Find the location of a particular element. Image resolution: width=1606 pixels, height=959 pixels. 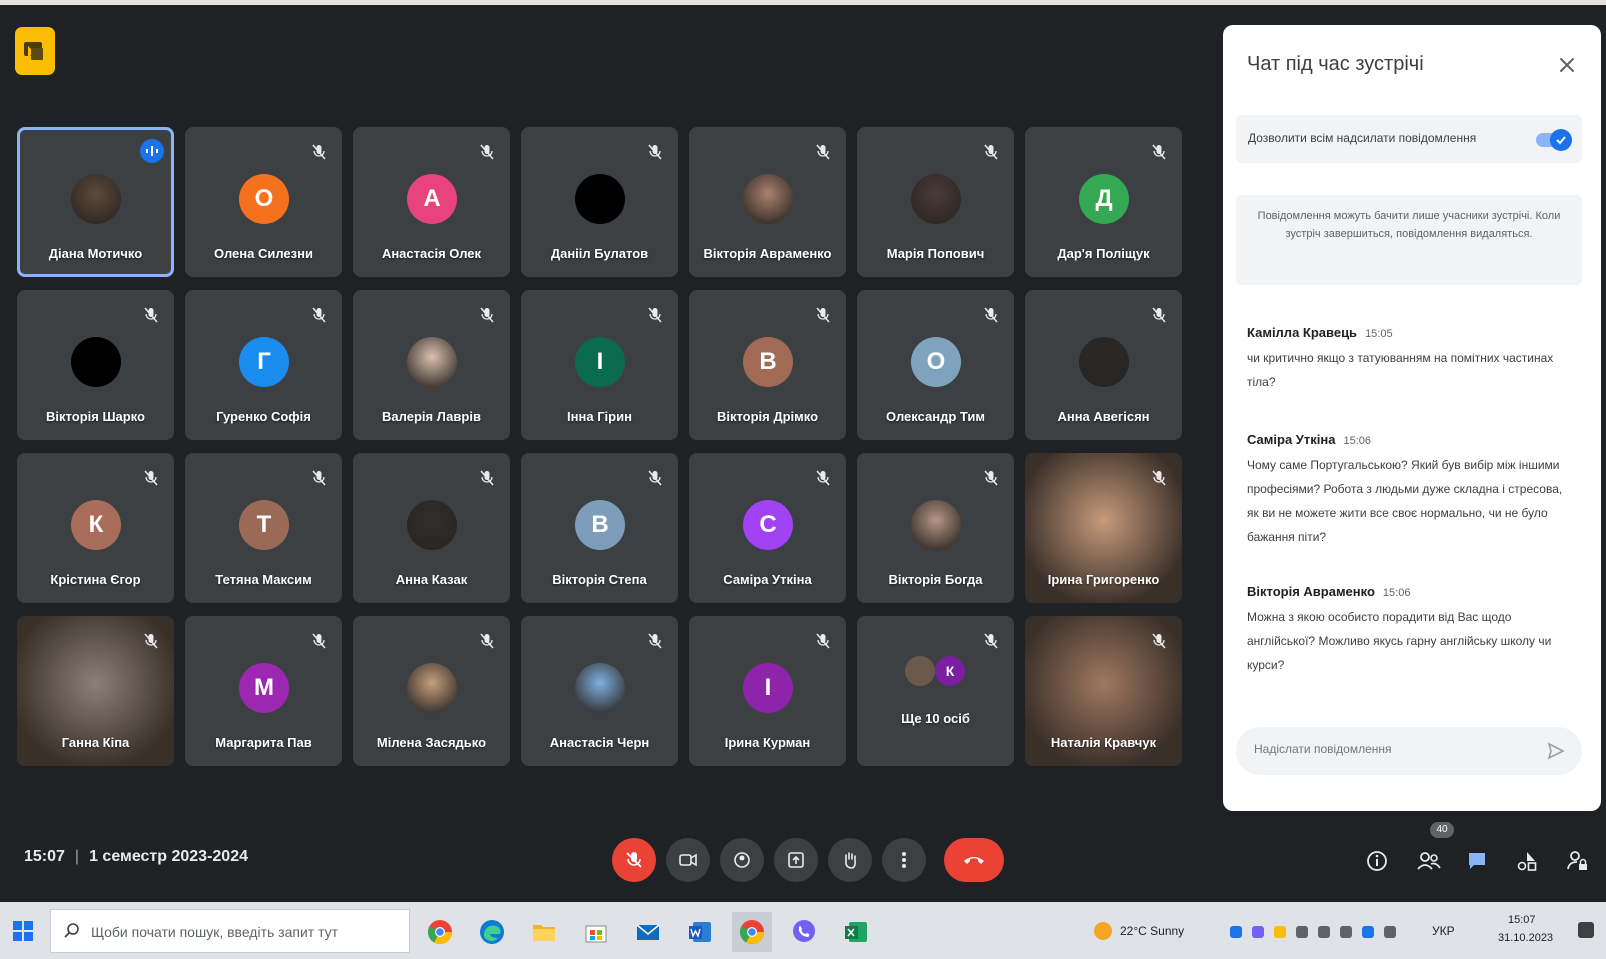

message-input is located at coordinates (1389, 749).